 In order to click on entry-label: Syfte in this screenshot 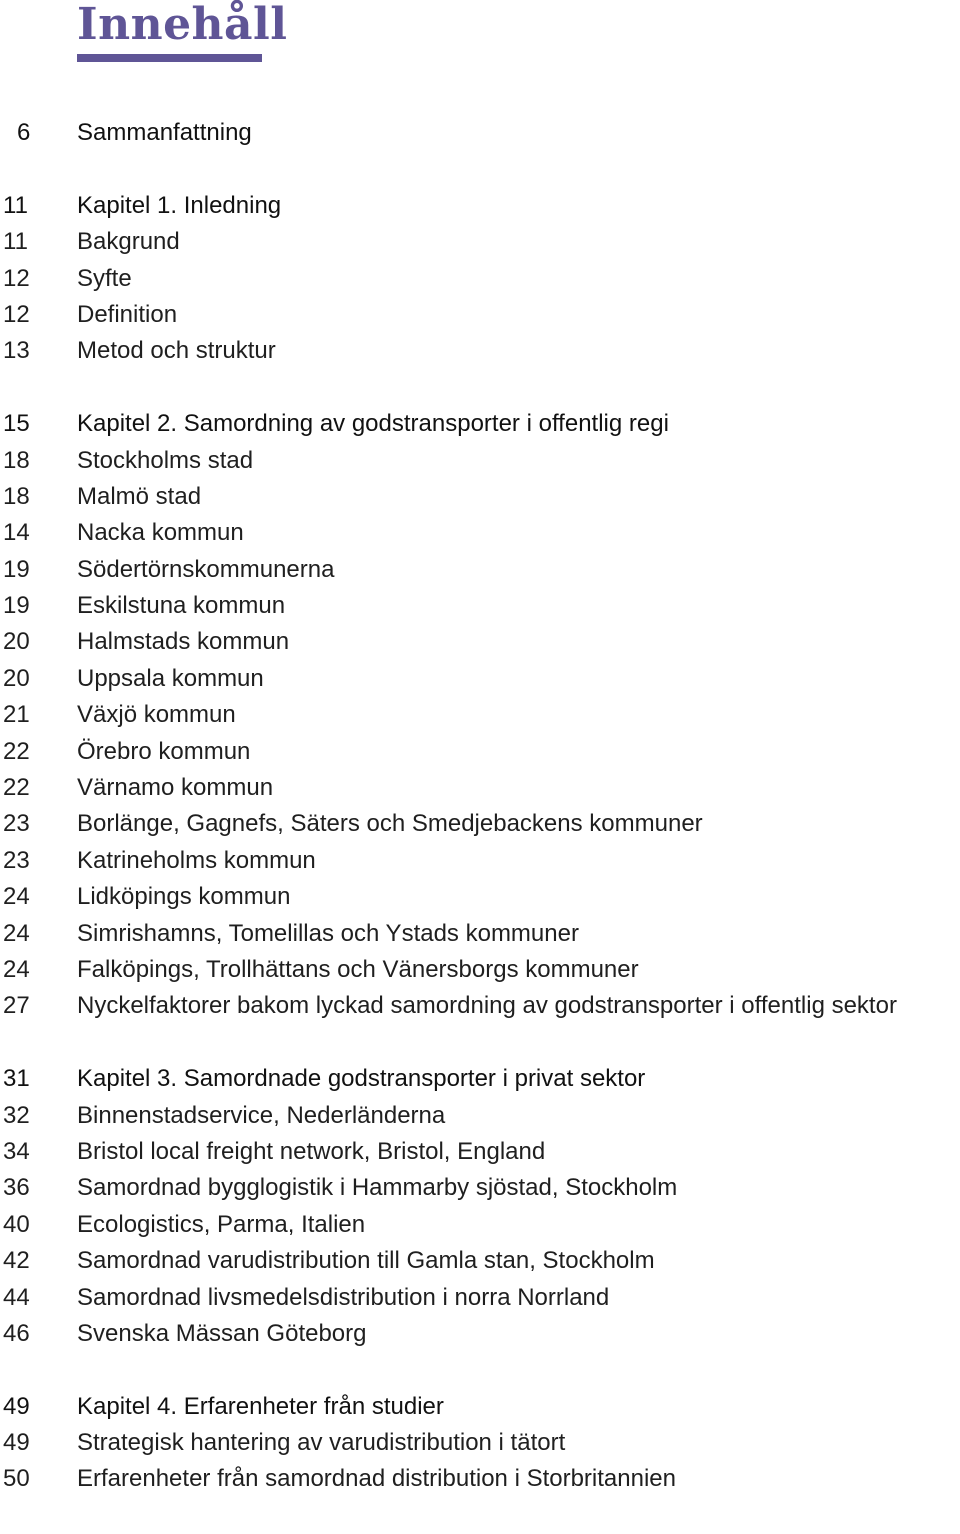, I will do `click(104, 278)`.